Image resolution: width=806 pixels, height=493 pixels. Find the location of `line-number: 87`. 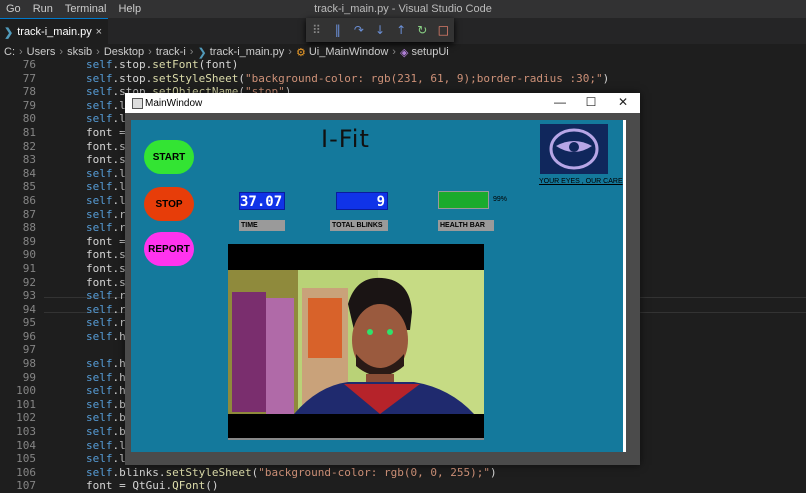

line-number: 87 is located at coordinates (29, 214).